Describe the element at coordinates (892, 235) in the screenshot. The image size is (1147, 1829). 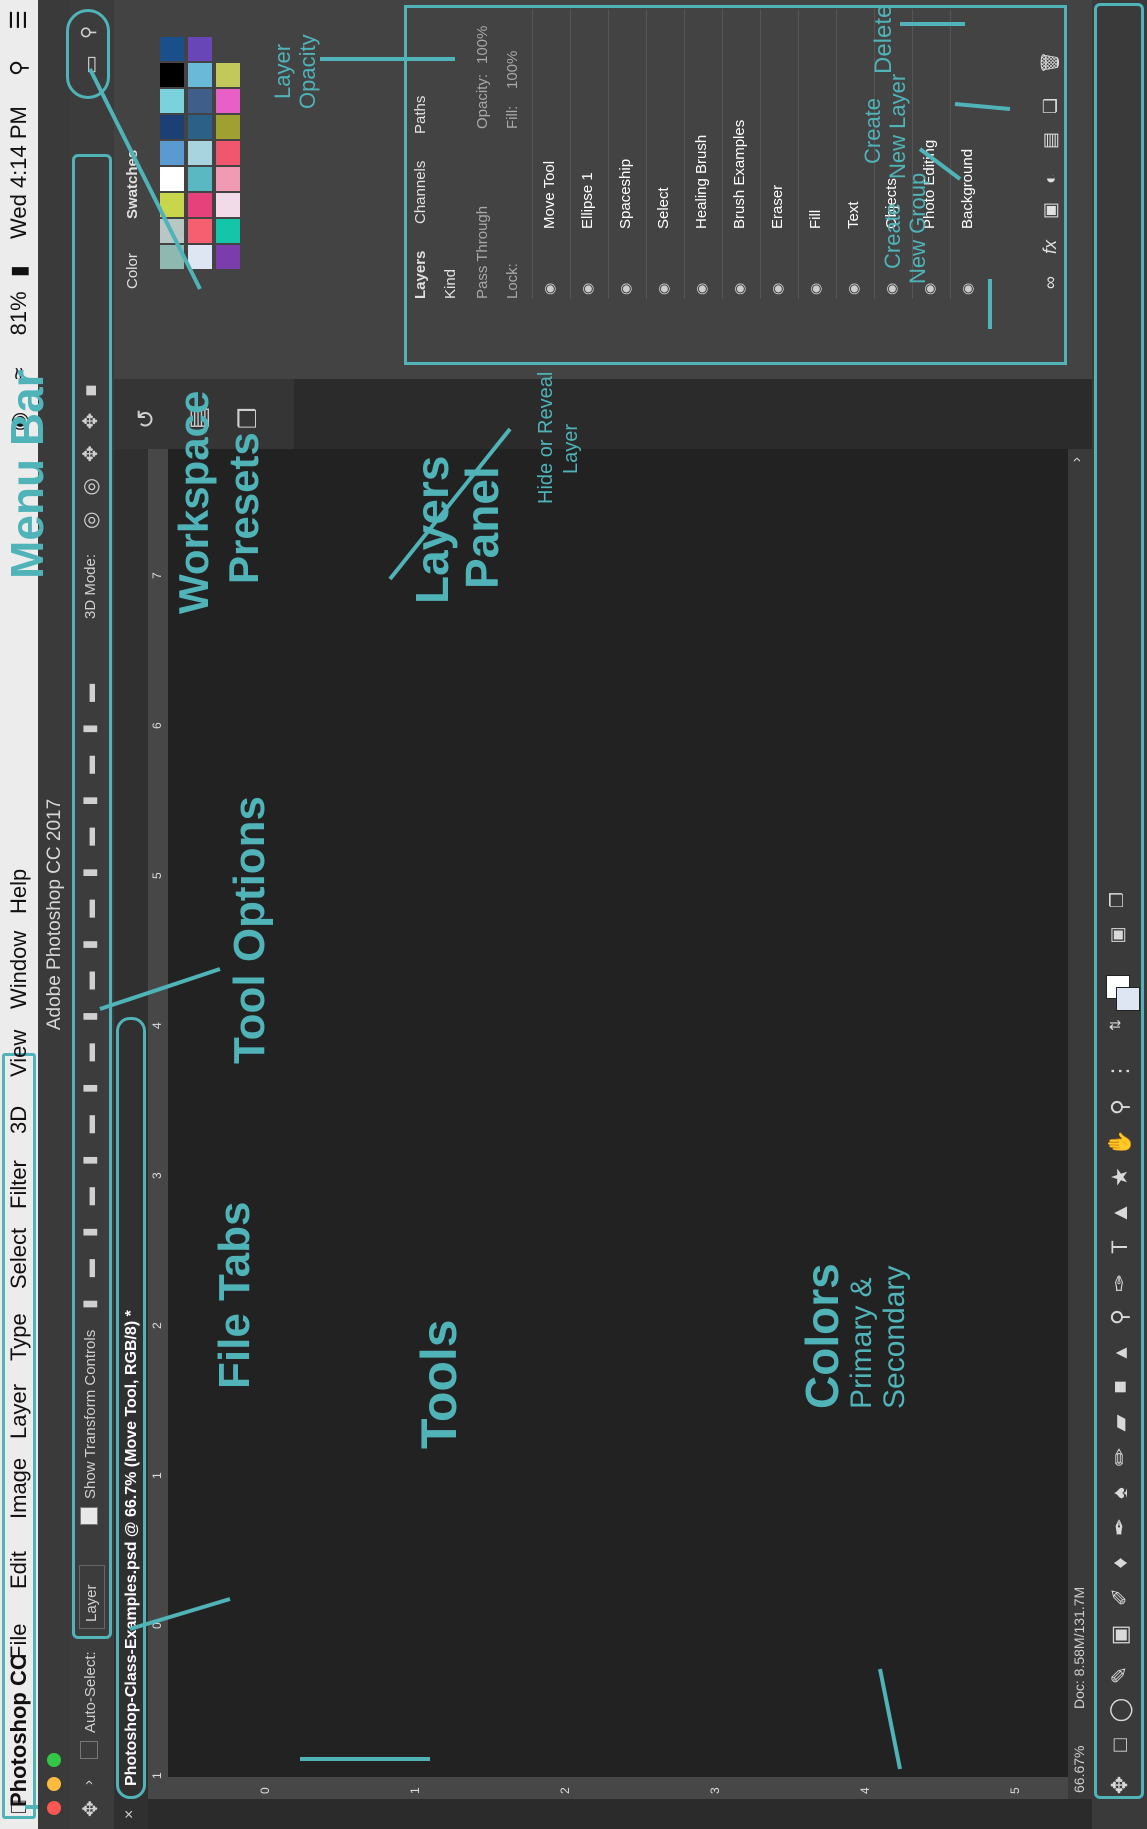
I see `annotation-create-group: Create` at that location.